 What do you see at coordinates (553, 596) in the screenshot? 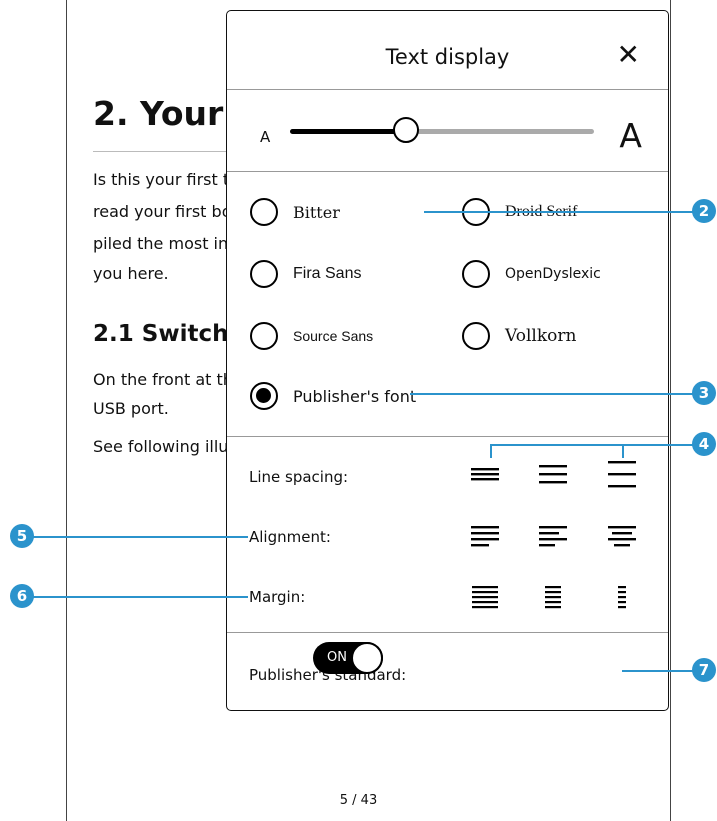
I see `margin-medium-icon` at bounding box center [553, 596].